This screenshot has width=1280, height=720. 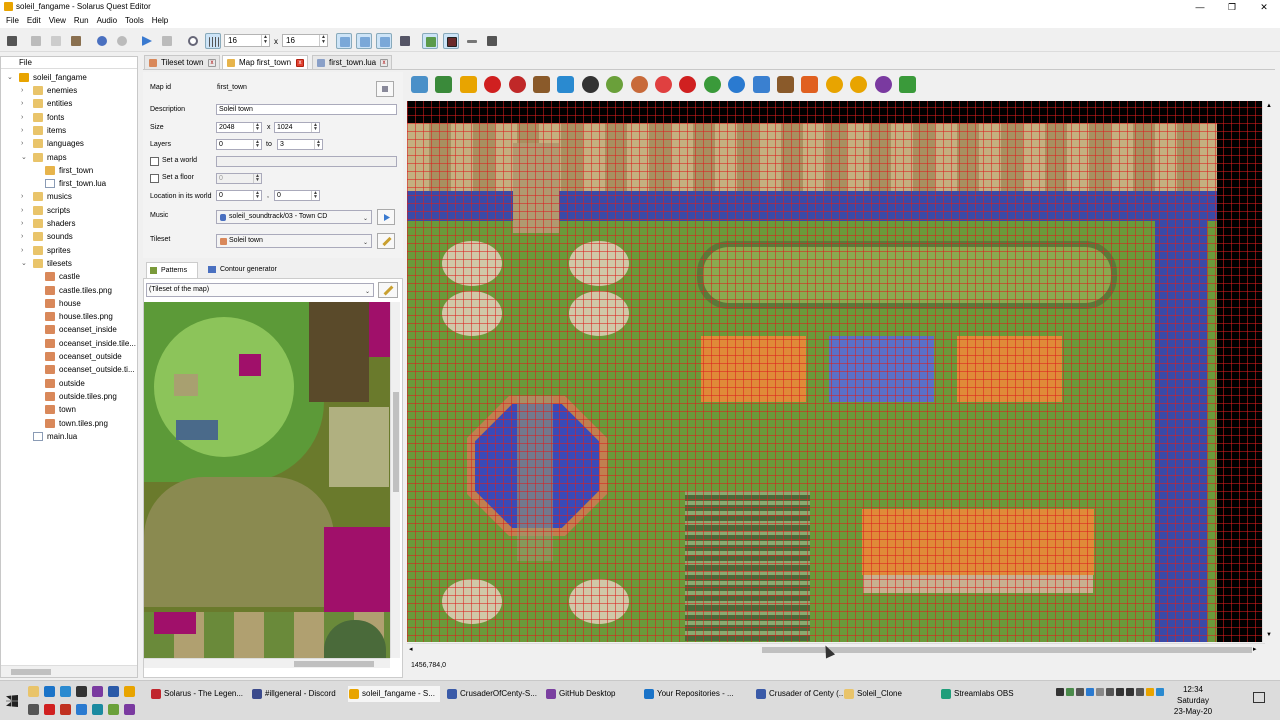 What do you see at coordinates (81, 691) in the screenshot?
I see `obs-icon` at bounding box center [81, 691].